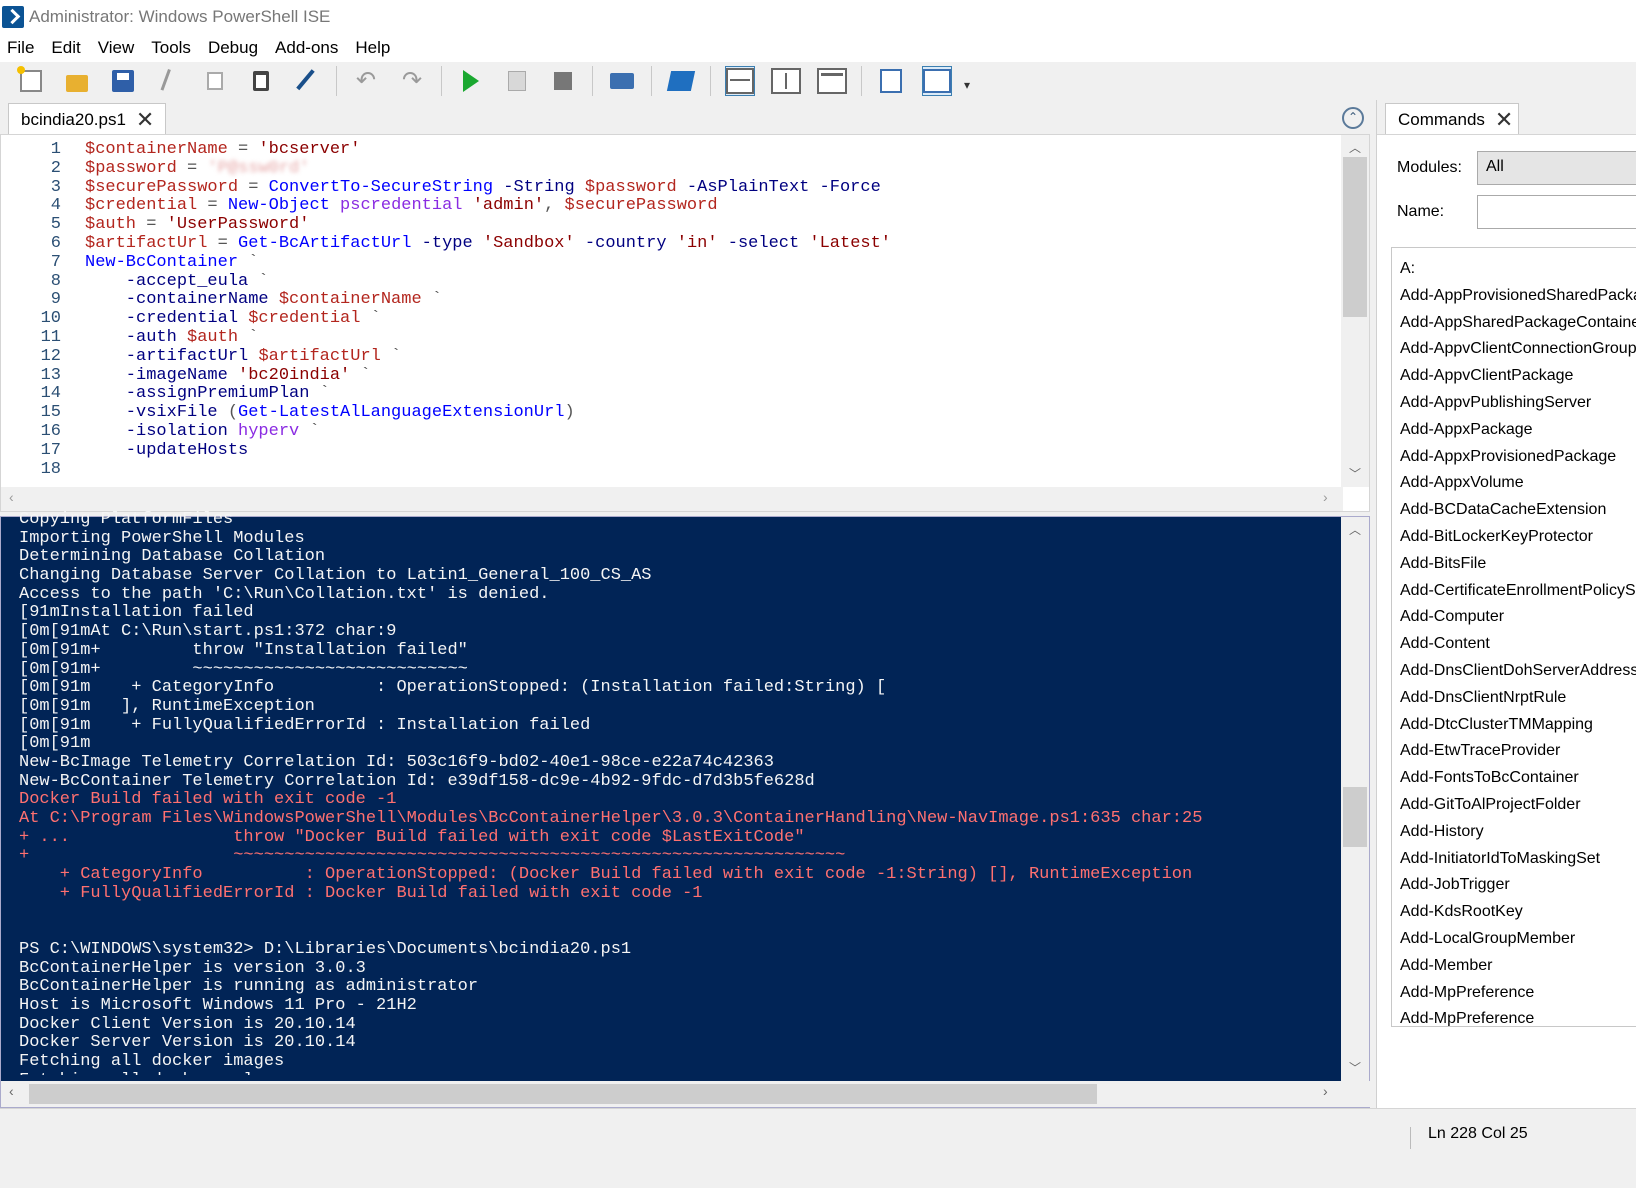  Describe the element at coordinates (740, 81) in the screenshot. I see `script-pane-top-button` at that location.